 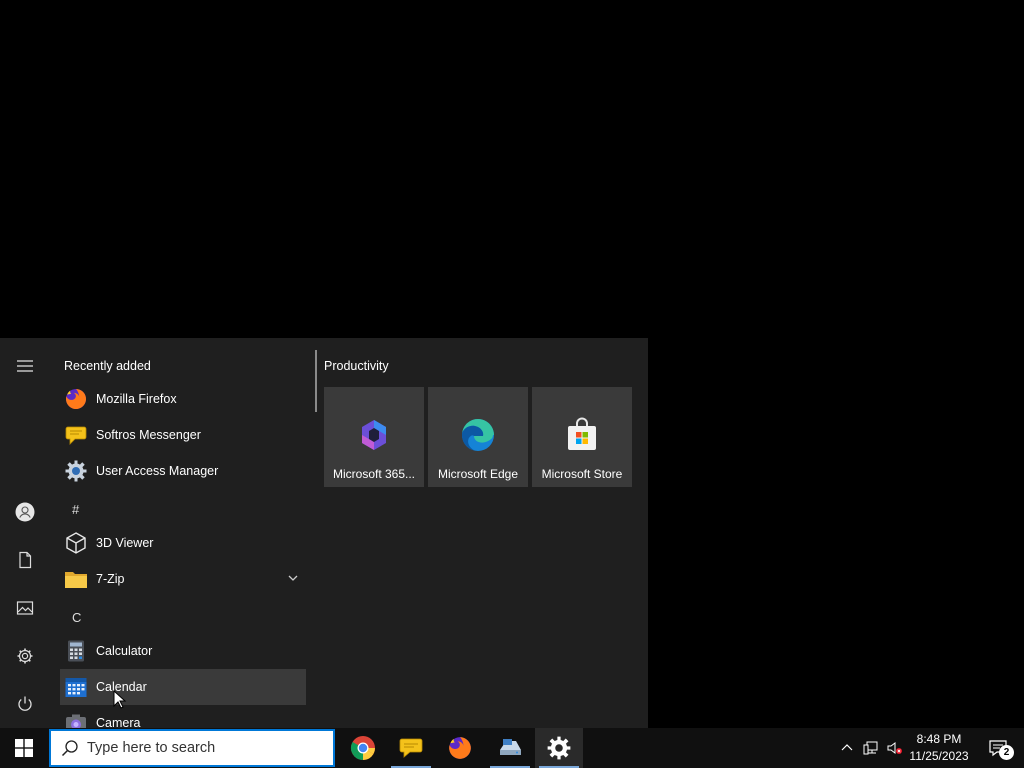 I want to click on tile-microsoft-store: Microsoft Store, so click(x=582, y=437).